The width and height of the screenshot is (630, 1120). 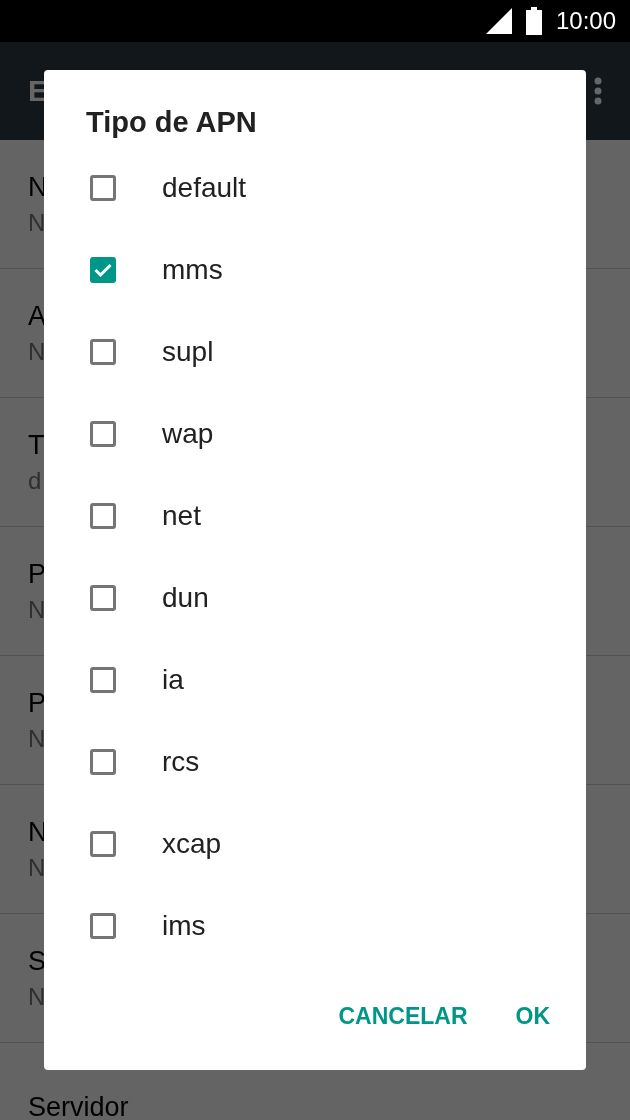 What do you see at coordinates (192, 844) in the screenshot?
I see `option-label: xcap` at bounding box center [192, 844].